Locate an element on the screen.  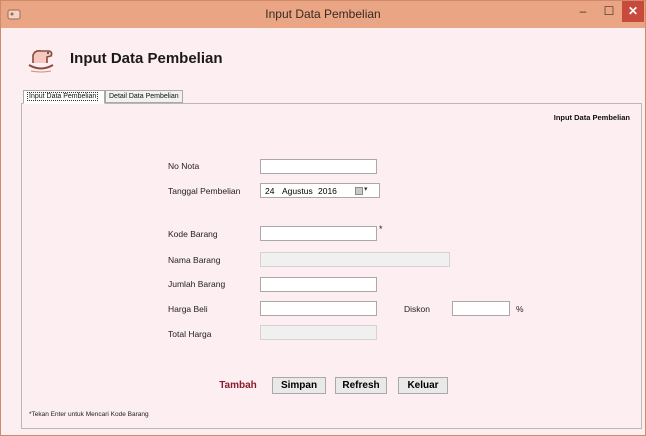
title-bar: Input Data Pembelian – ☐ ✕ is located at coordinates (323, 14).